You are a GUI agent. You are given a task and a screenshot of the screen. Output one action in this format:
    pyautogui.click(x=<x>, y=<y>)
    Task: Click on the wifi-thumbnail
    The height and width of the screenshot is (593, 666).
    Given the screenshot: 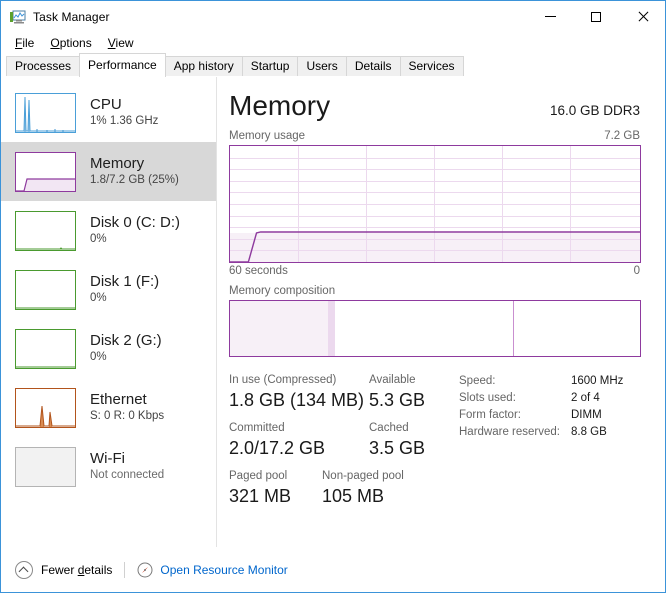 What is the action you would take?
    pyautogui.click(x=45, y=466)
    